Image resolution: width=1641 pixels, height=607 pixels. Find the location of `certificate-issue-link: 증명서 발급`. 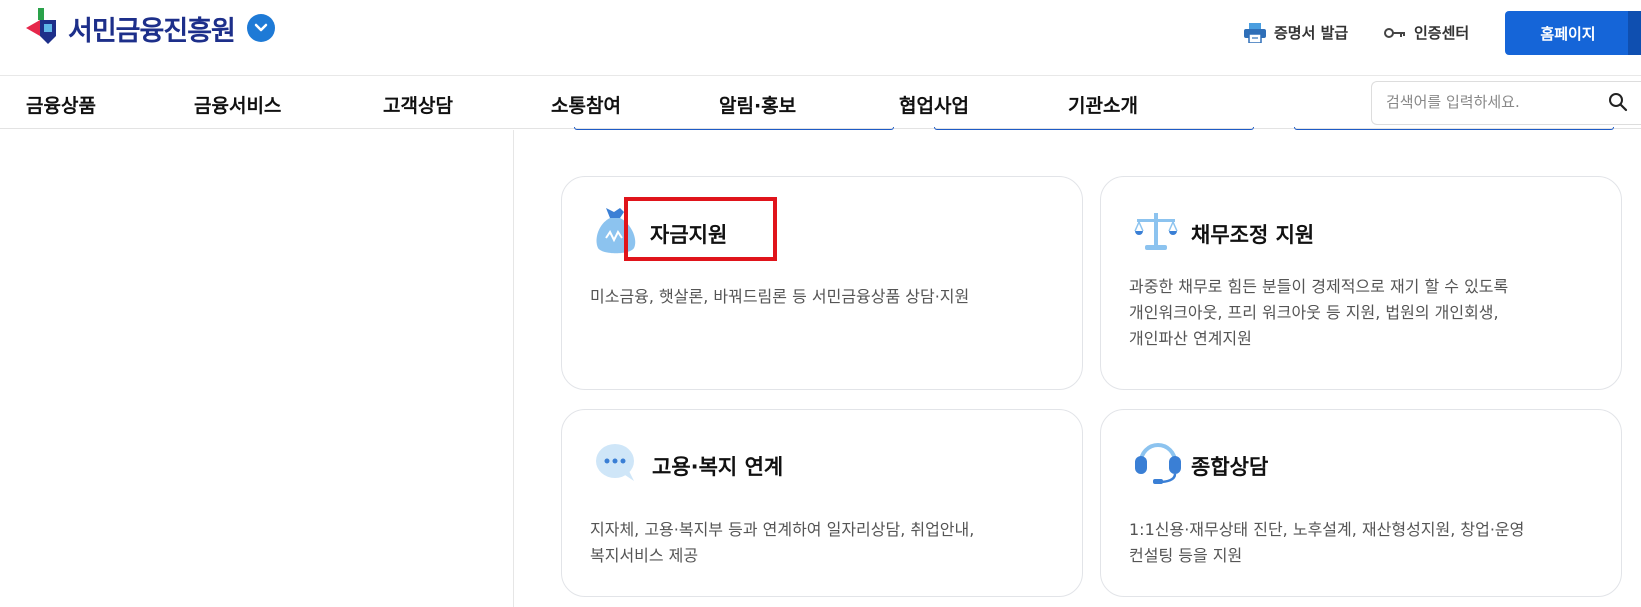

certificate-issue-link: 증명서 발급 is located at coordinates (1296, 32).